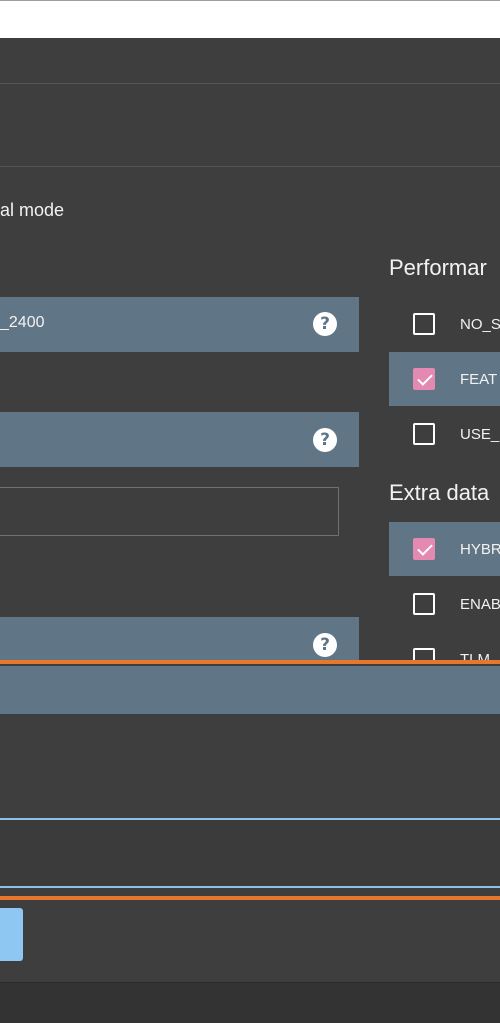 The width and height of the screenshot is (500, 1023). Describe the element at coordinates (11, 934) in the screenshot. I see `primary-button` at that location.